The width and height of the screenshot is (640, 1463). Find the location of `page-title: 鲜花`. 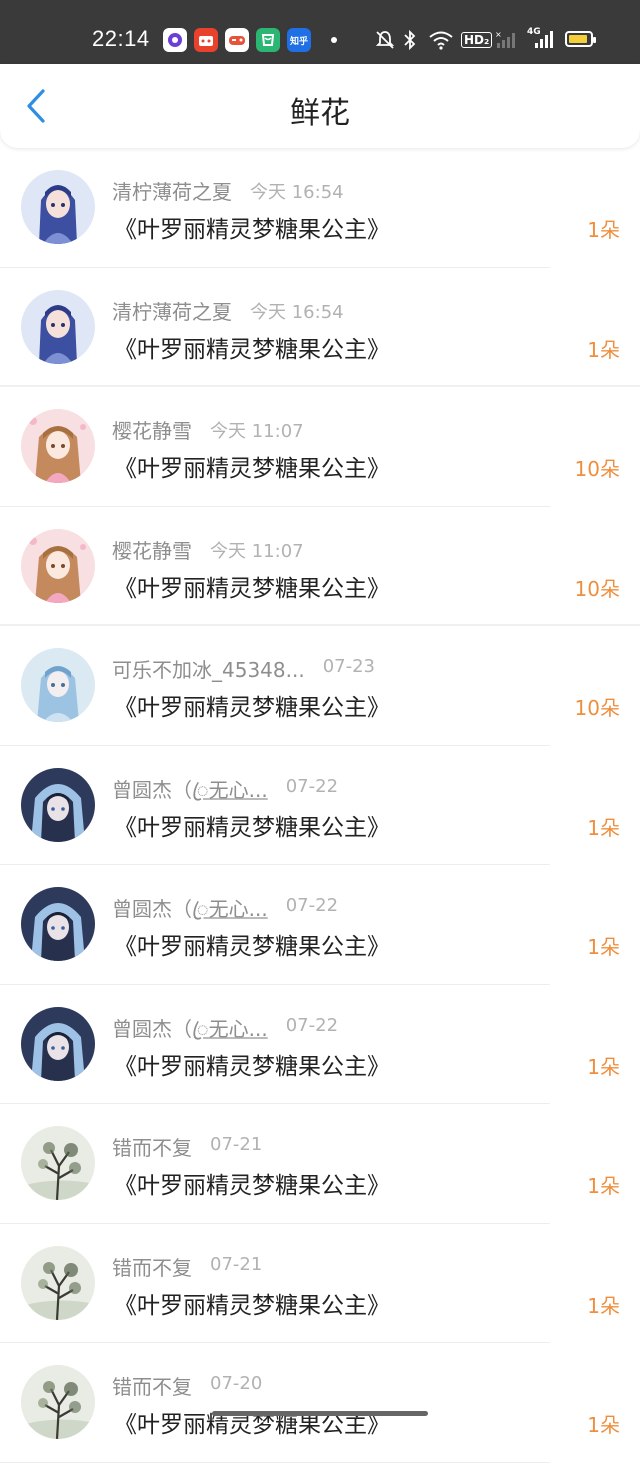

page-title: 鲜花 is located at coordinates (320, 113).